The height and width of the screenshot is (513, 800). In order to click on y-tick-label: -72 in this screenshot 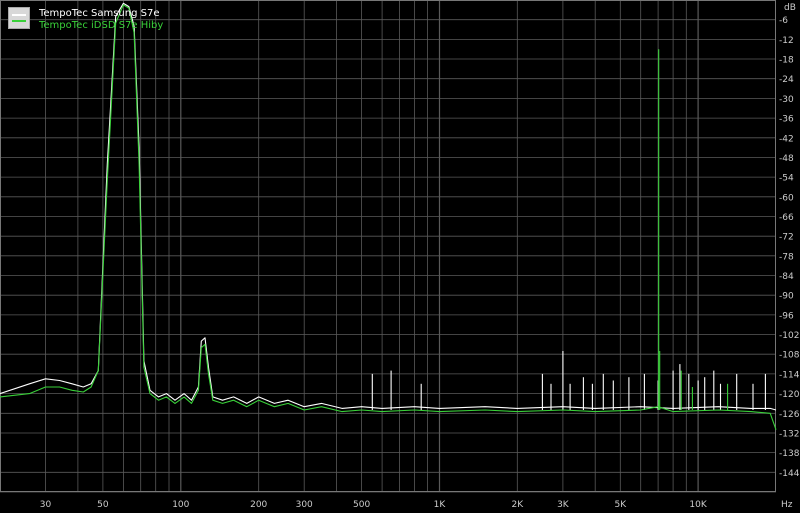, I will do `click(786, 238)`.